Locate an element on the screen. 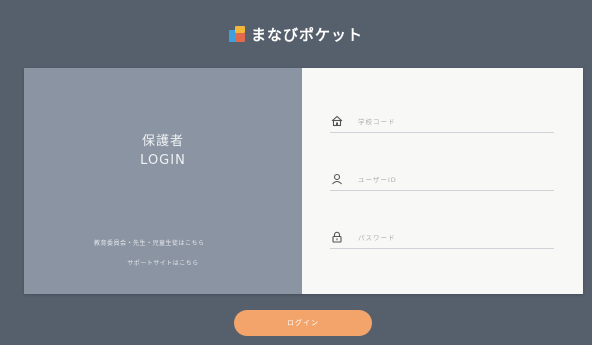 The height and width of the screenshot is (345, 592). user-id-input: ユーザーID is located at coordinates (377, 179).